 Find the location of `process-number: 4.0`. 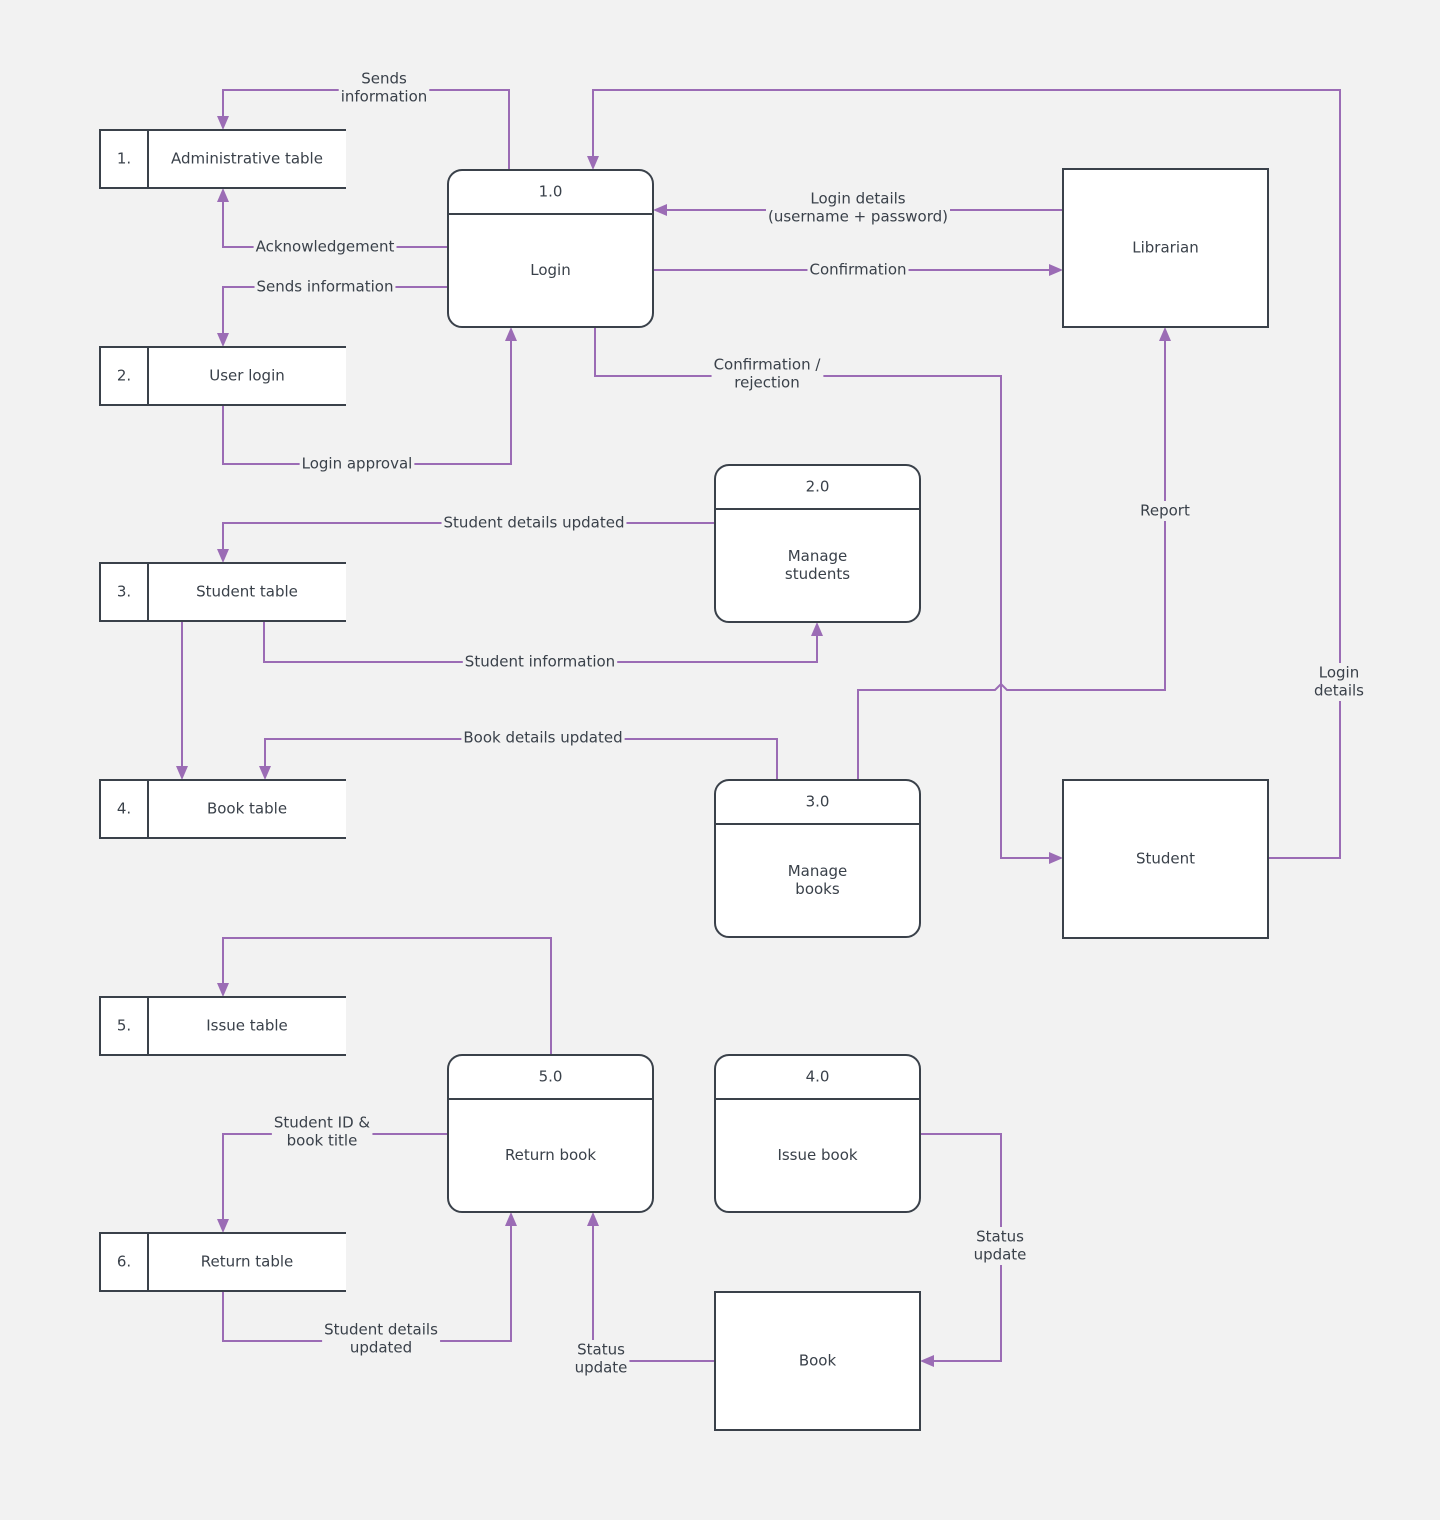

process-number: 4.0 is located at coordinates (818, 1077).